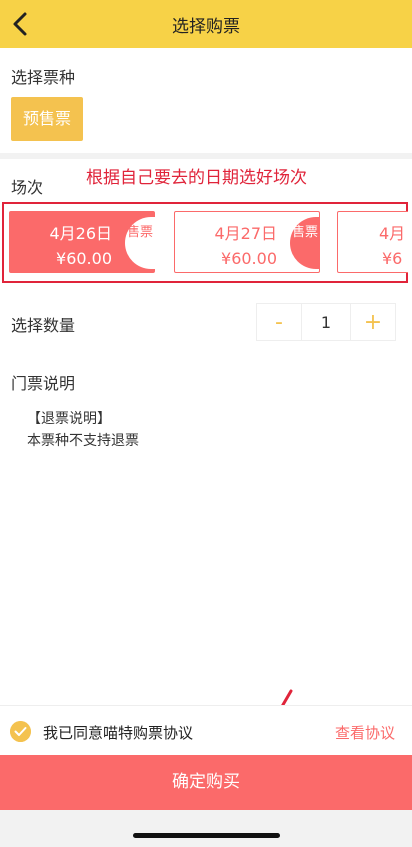 This screenshot has width=412, height=847. Describe the element at coordinates (392, 258) in the screenshot. I see `session-price: ¥6` at that location.